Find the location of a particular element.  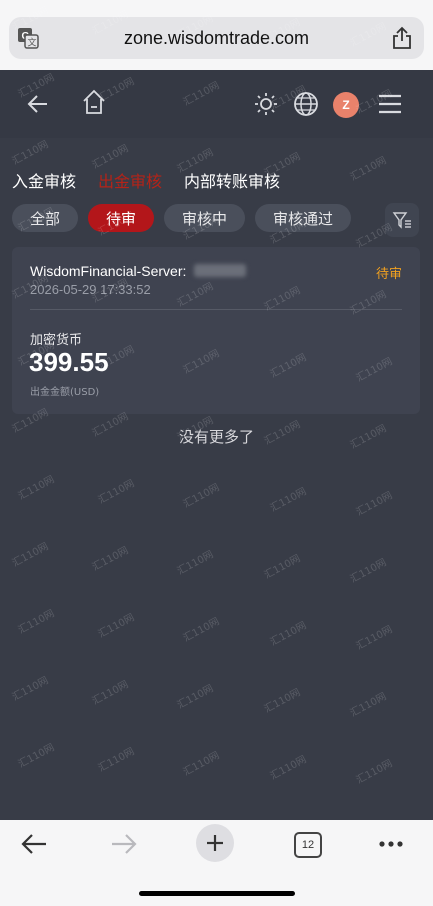

sun-icon is located at coordinates (266, 104).